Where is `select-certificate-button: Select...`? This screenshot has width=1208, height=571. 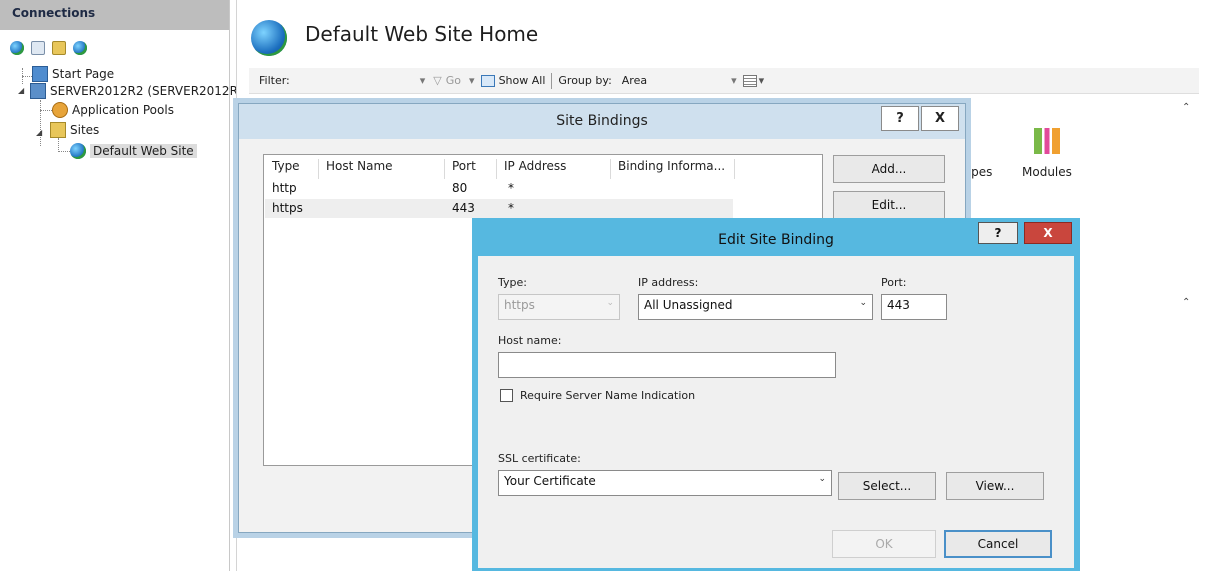 select-certificate-button: Select... is located at coordinates (887, 486).